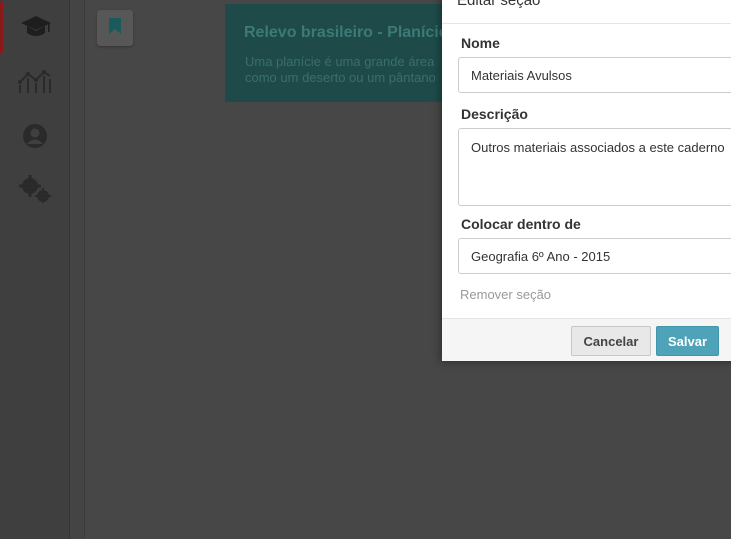 The height and width of the screenshot is (539, 731). I want to click on user-icon, so click(35, 136).